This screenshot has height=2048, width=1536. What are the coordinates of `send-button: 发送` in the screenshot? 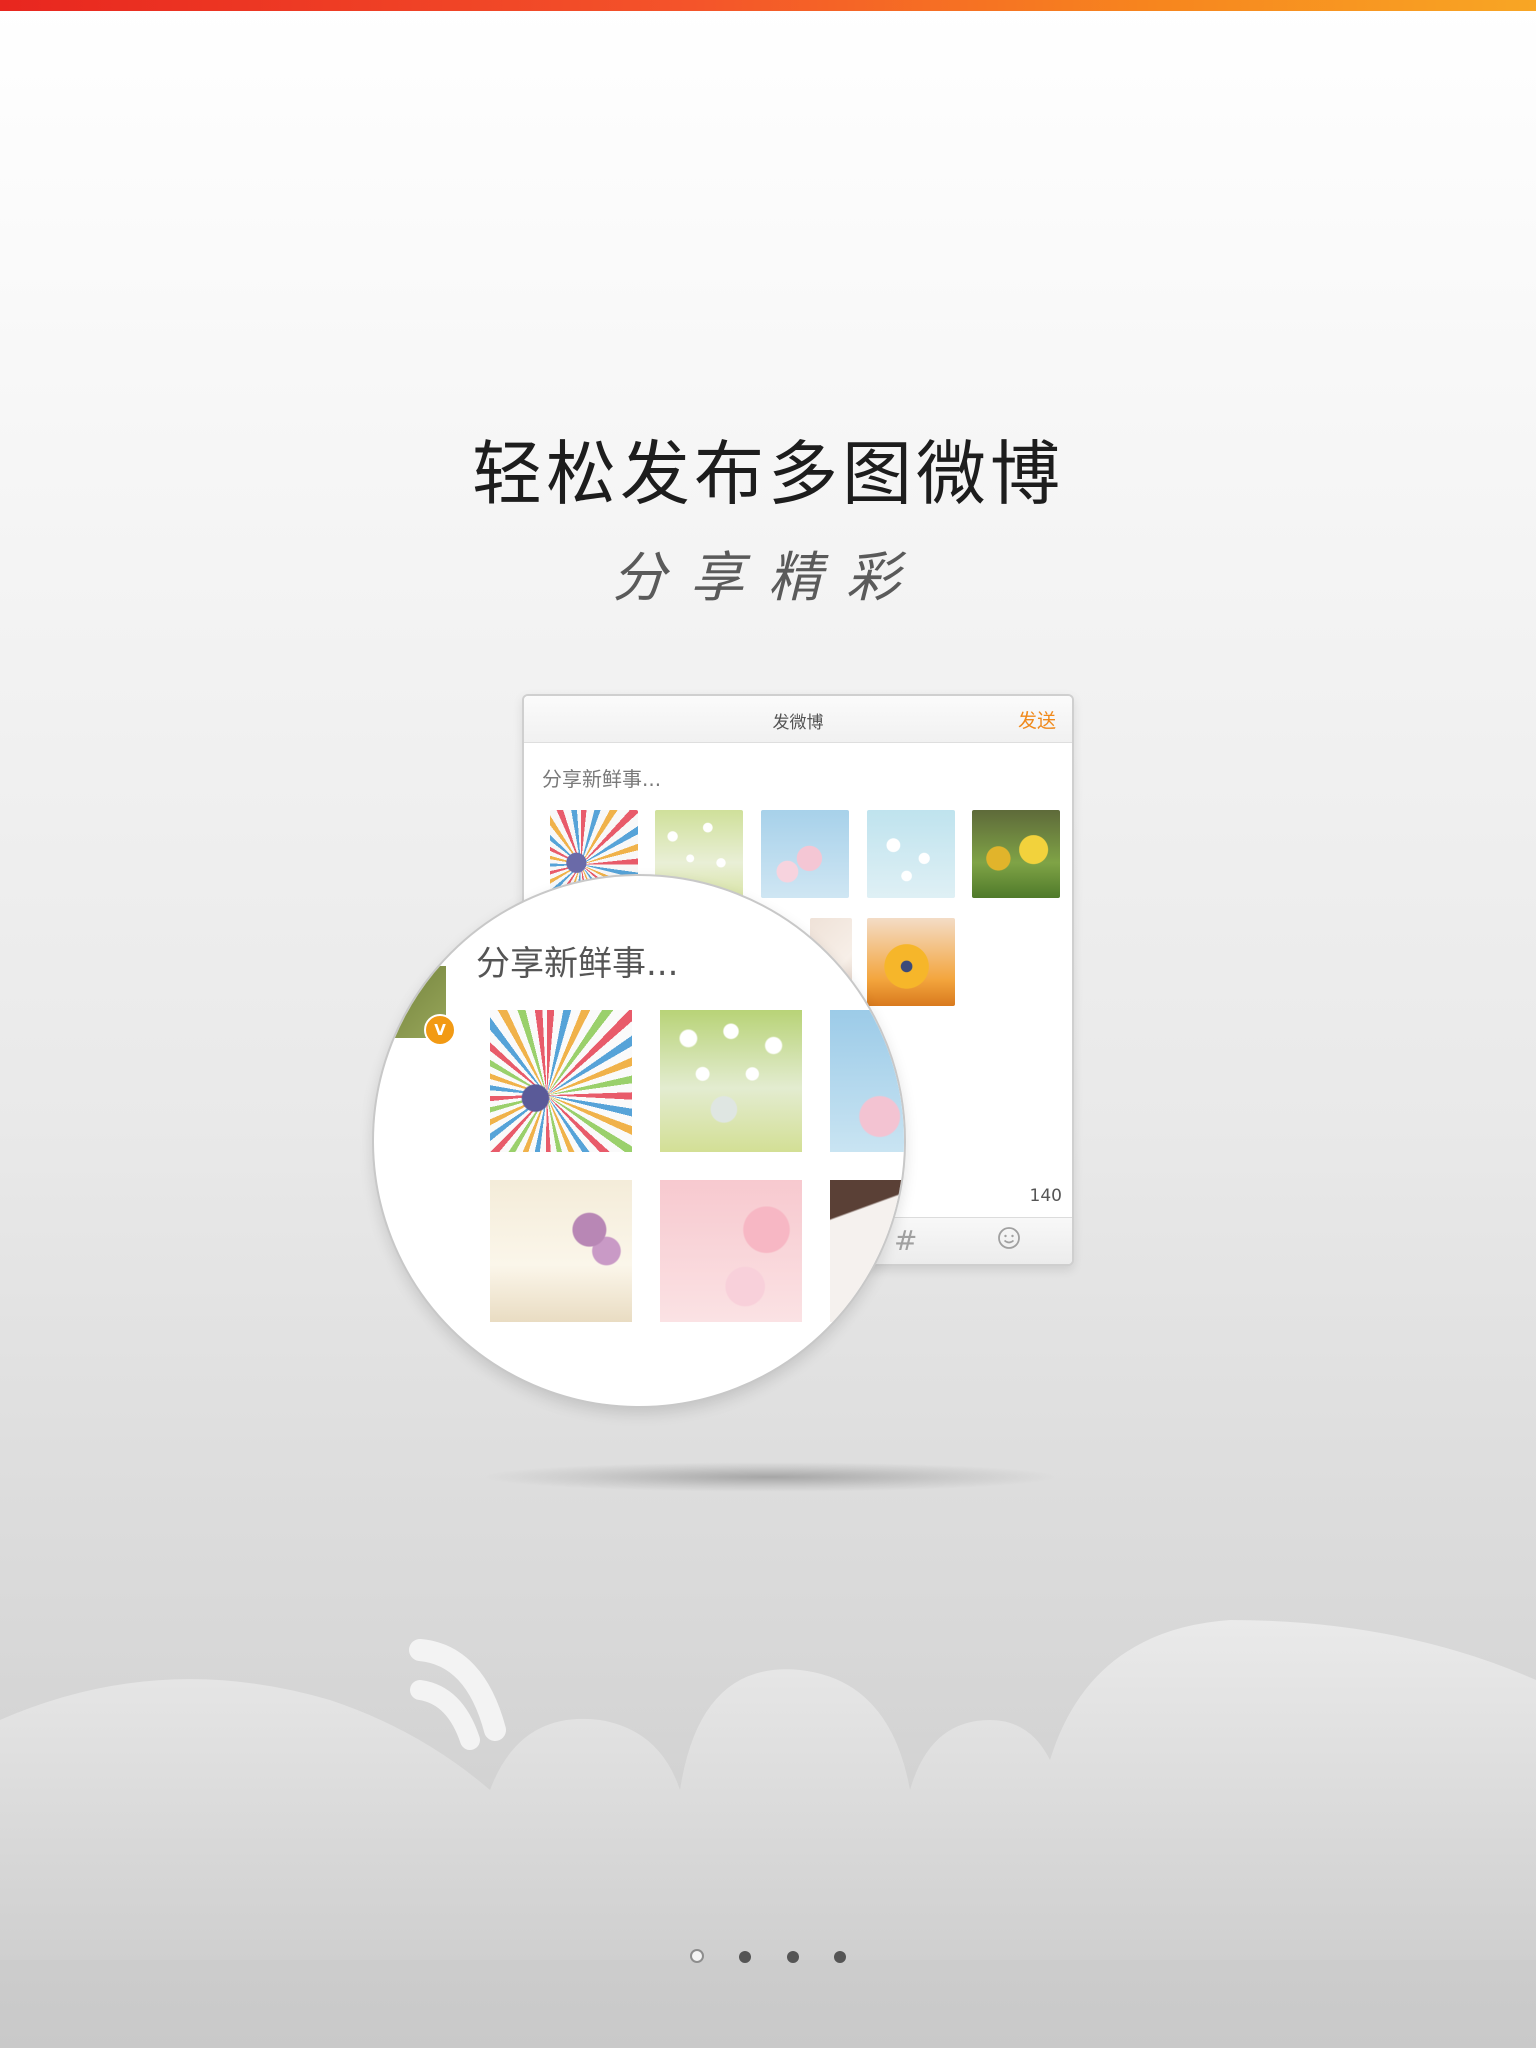 It's located at (1037, 719).